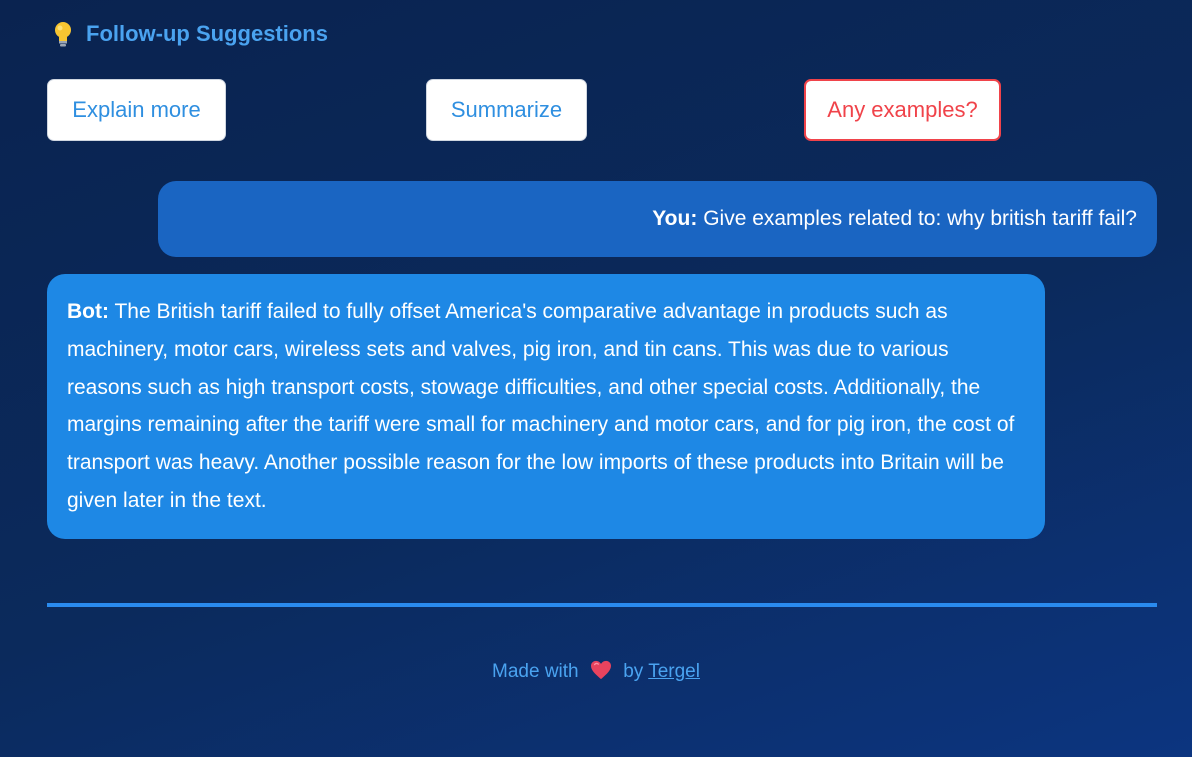 Image resolution: width=1192 pixels, height=757 pixels. Describe the element at coordinates (674, 671) in the screenshot. I see `author-link: Tergel` at that location.